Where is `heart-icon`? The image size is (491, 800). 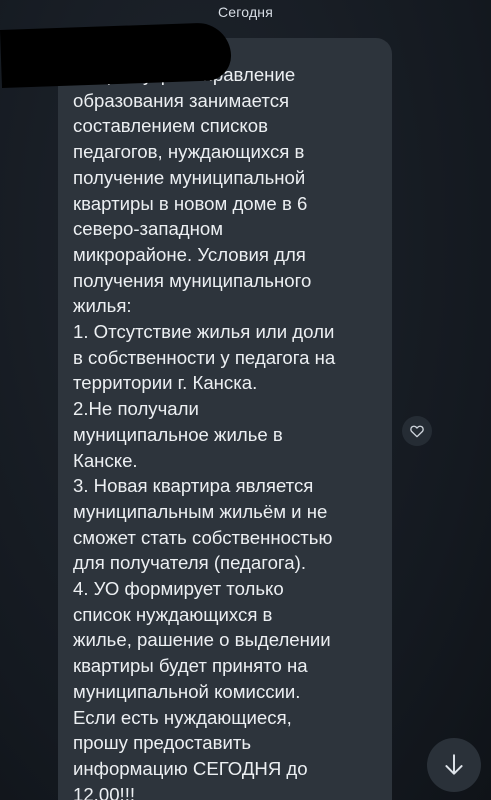
heart-icon is located at coordinates (417, 431).